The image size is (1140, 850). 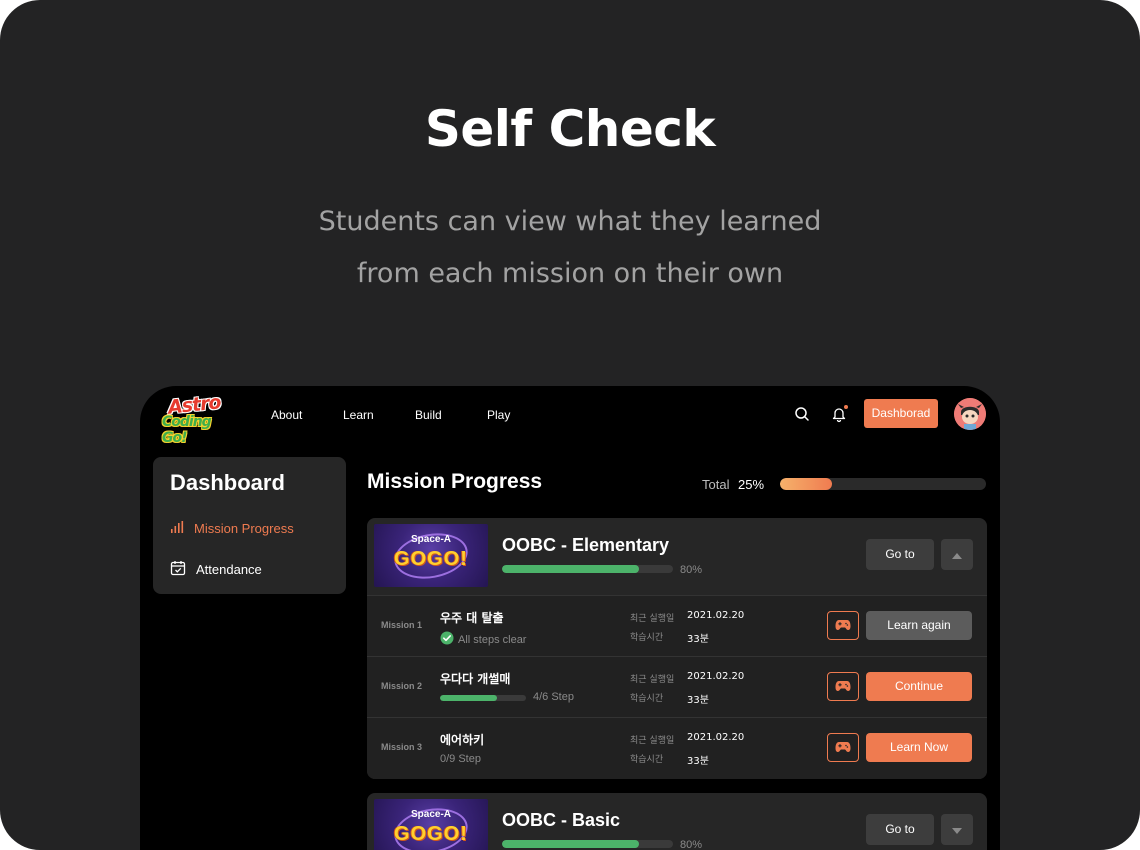 I want to click on hero-subtitle-line-2: from each mission on their own, so click(x=570, y=273).